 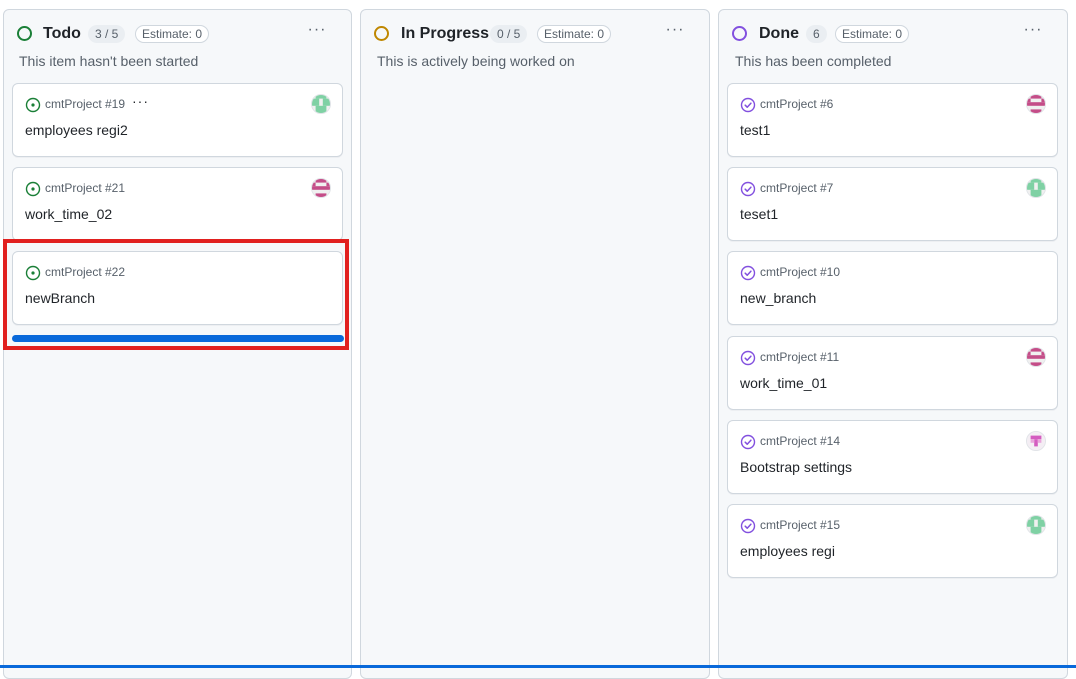 I want to click on column-description: This has been completed, so click(x=813, y=61).